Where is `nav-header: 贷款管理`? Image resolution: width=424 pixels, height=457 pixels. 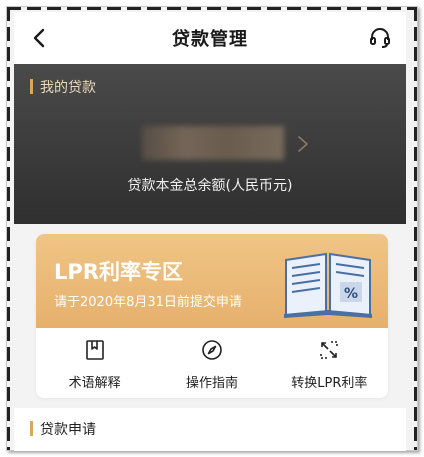 nav-header: 贷款管理 is located at coordinates (210, 38).